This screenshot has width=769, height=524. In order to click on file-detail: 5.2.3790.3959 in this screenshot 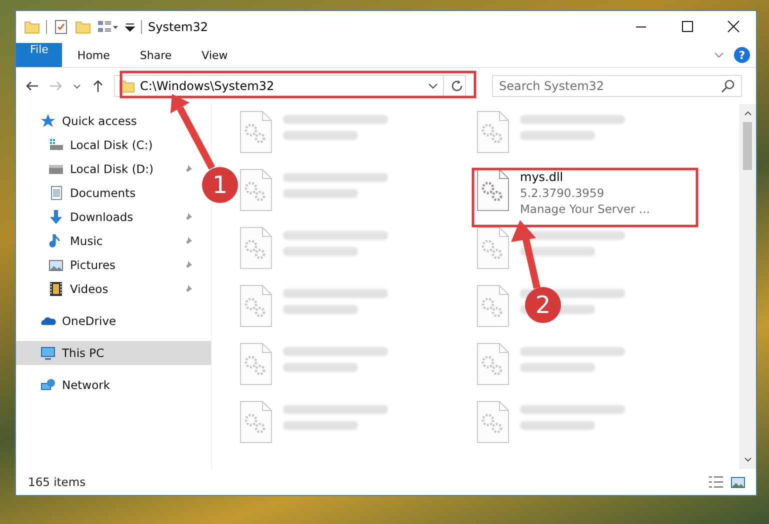, I will do `click(563, 193)`.